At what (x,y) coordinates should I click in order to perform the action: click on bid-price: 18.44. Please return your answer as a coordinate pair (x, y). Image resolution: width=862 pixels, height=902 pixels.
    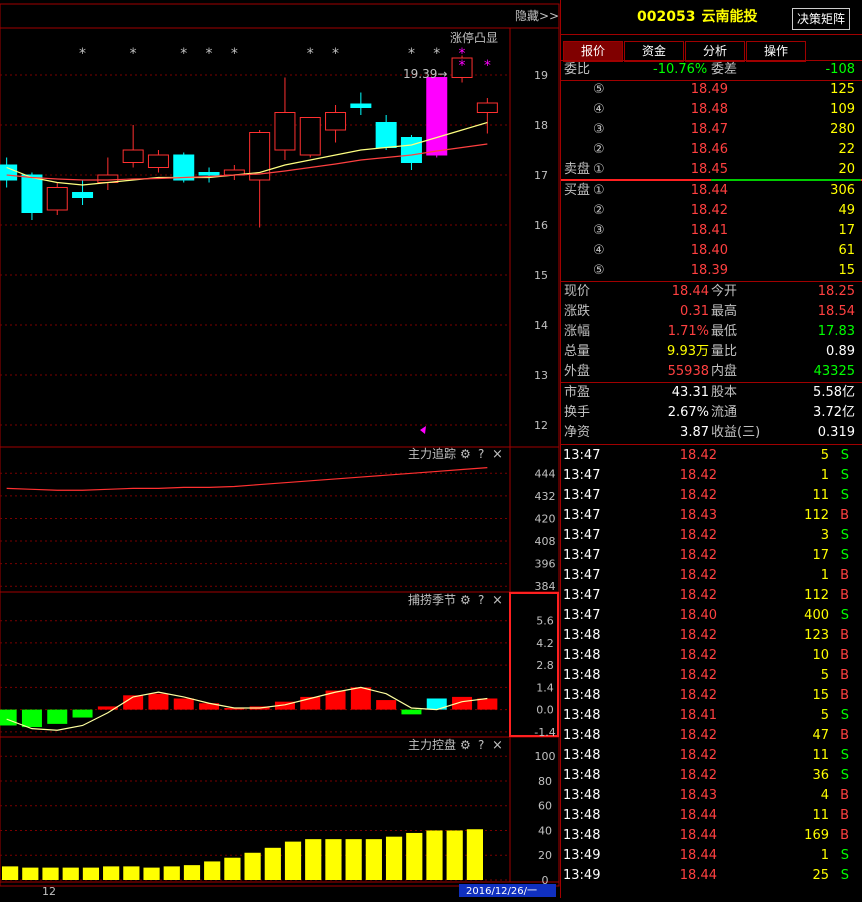
    Looking at the image, I should click on (709, 190).